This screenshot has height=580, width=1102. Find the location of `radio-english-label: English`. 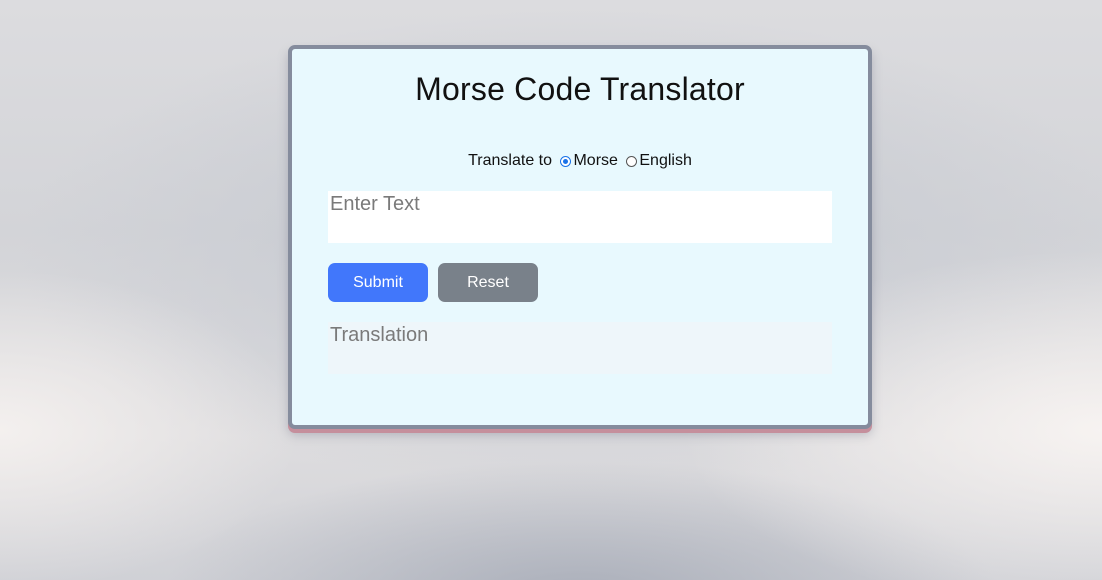

radio-english-label: English is located at coordinates (665, 160).